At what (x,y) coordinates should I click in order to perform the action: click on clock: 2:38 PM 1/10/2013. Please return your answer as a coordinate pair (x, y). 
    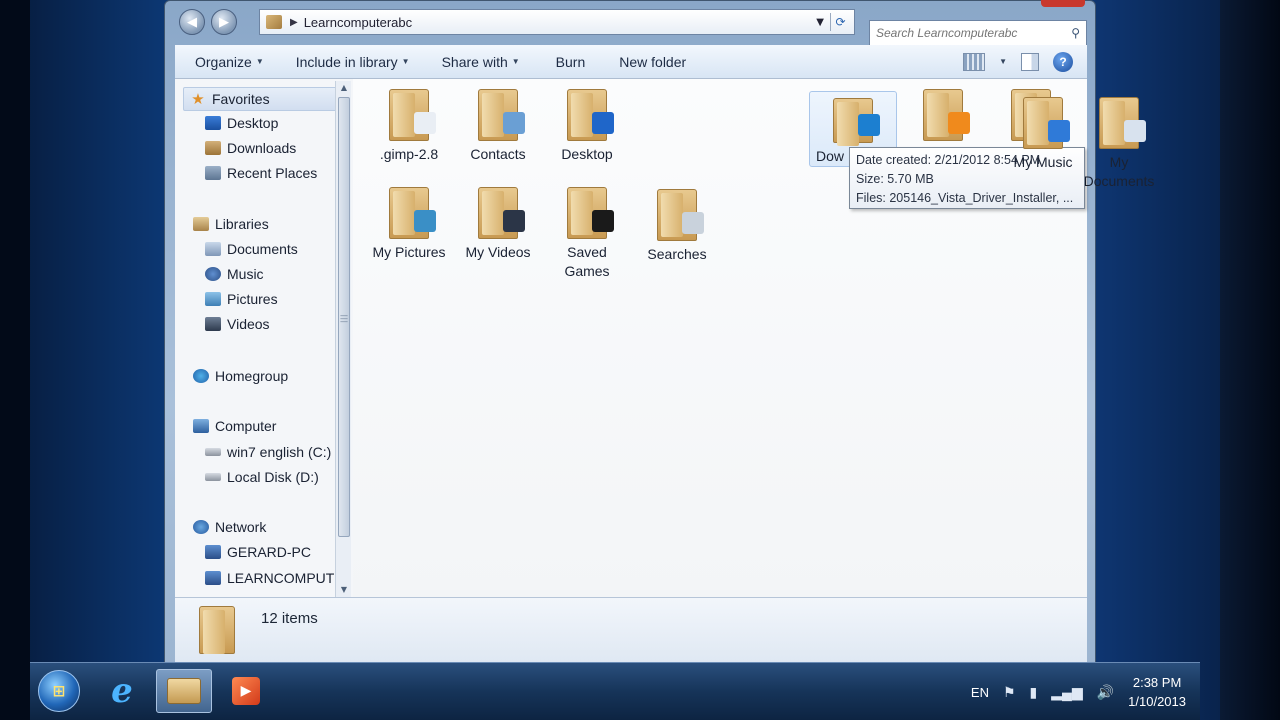
    Looking at the image, I should click on (1157, 692).